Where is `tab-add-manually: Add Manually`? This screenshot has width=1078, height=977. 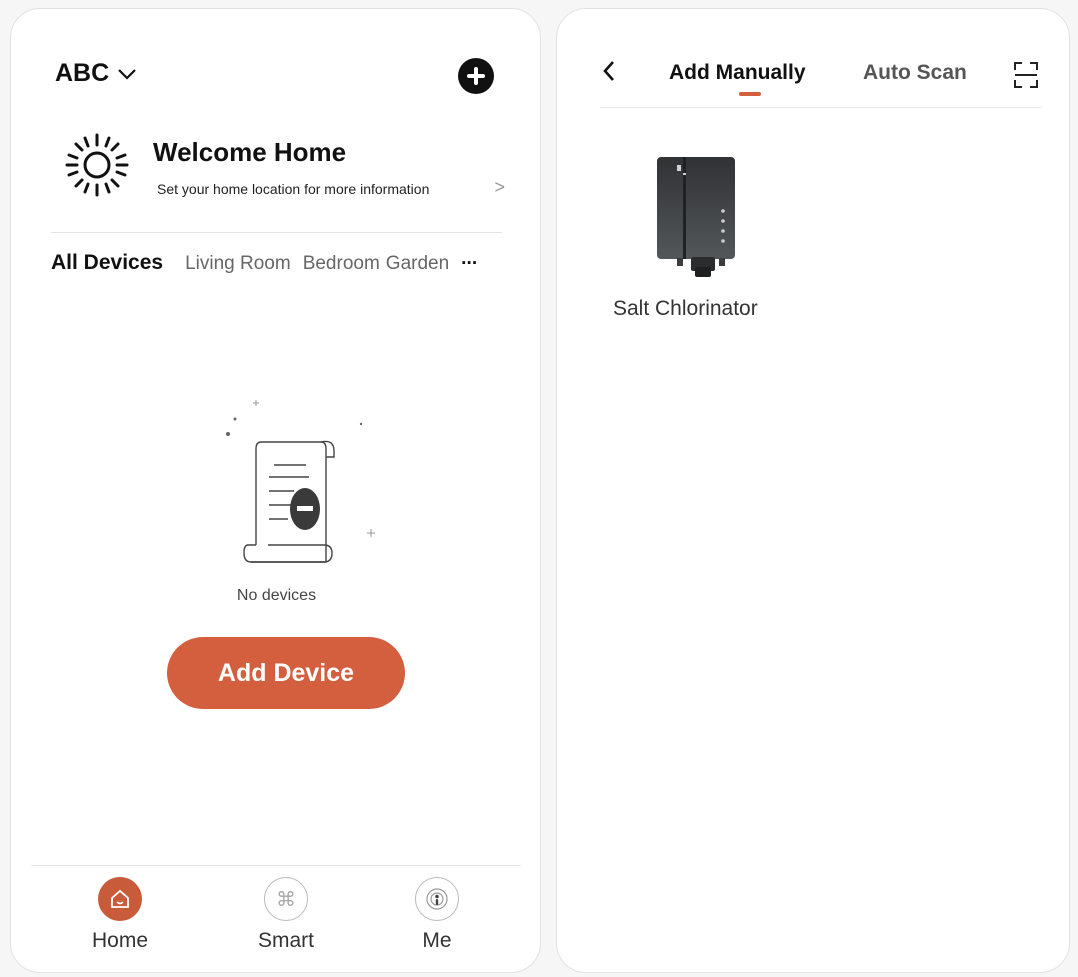 tab-add-manually: Add Manually is located at coordinates (737, 73).